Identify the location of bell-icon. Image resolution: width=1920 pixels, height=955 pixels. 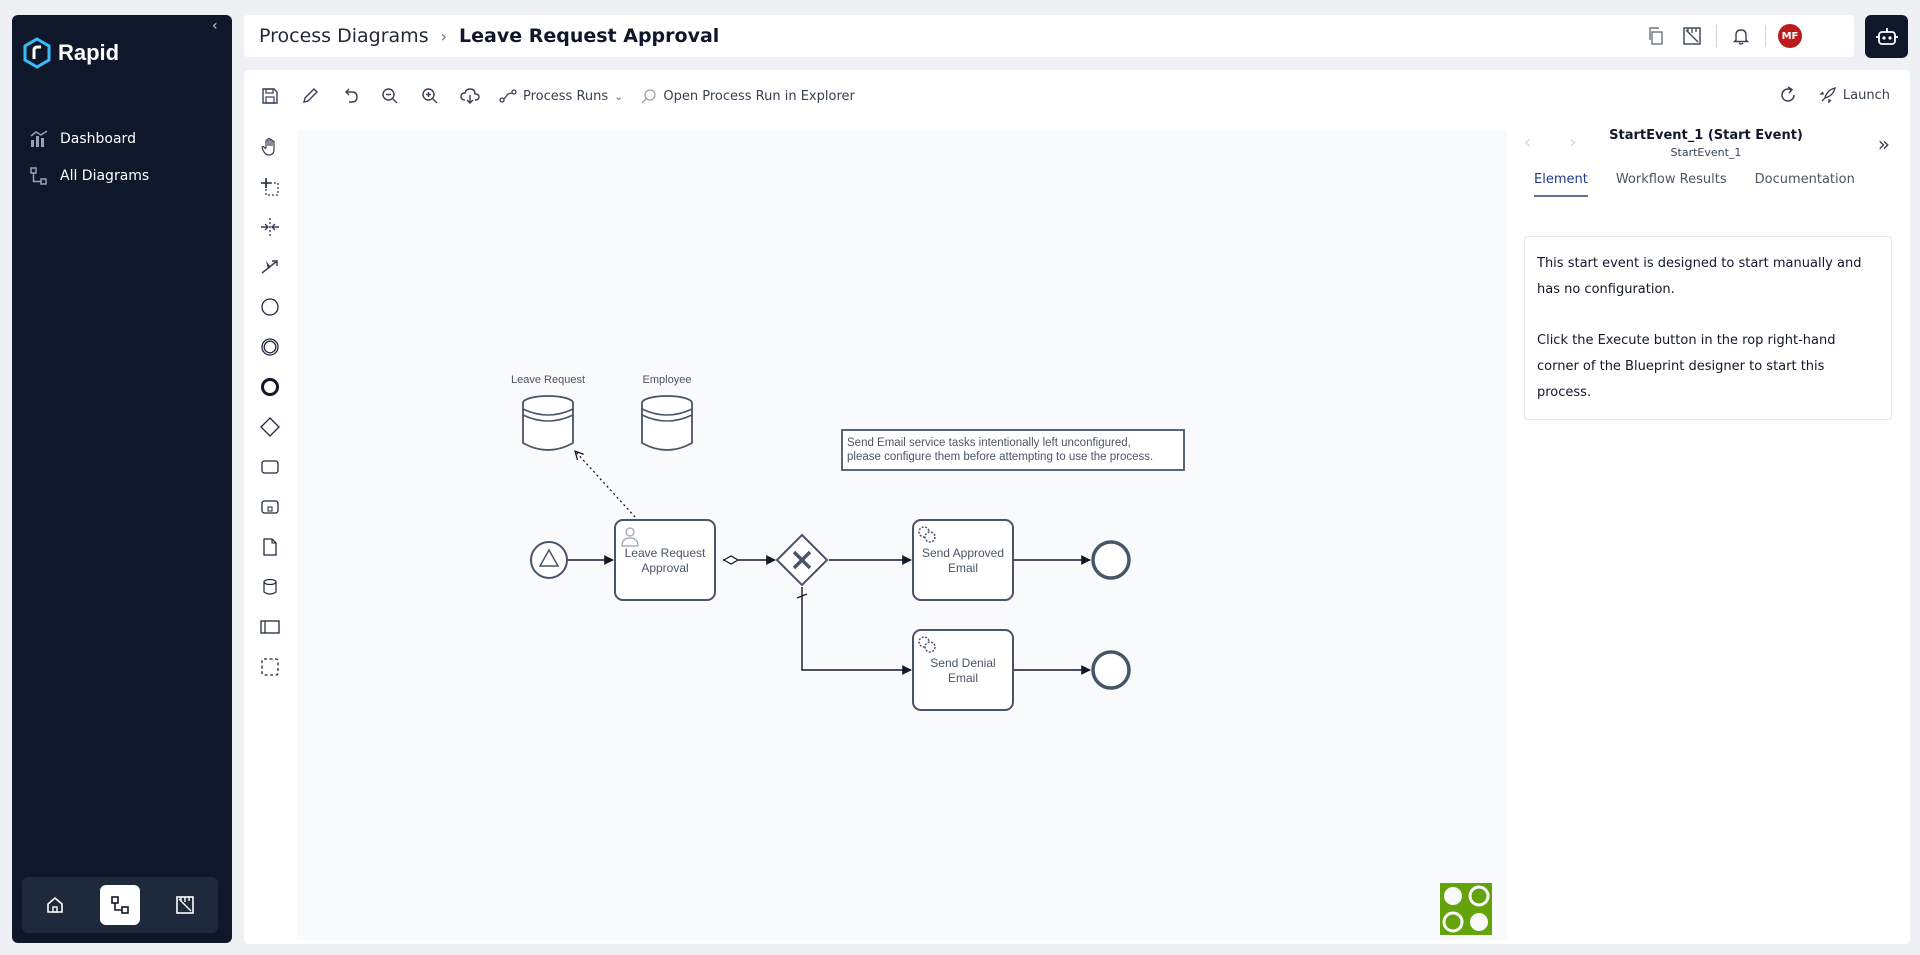
(1741, 37).